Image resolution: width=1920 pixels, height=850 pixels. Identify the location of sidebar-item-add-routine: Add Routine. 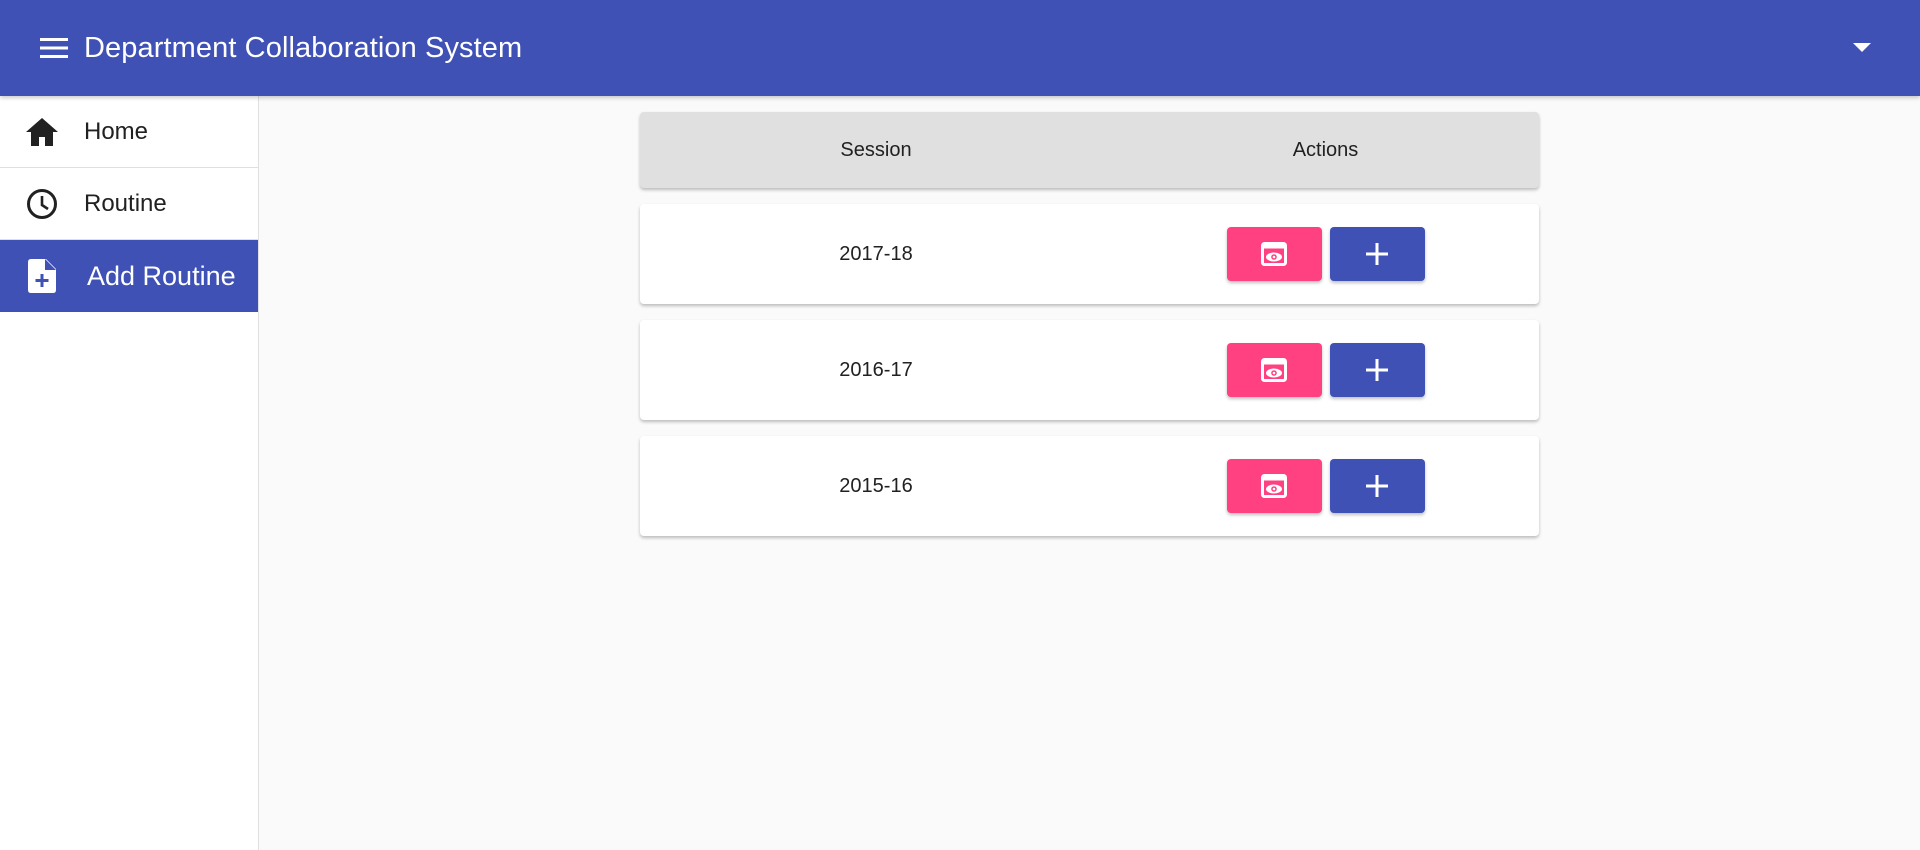
(129, 276).